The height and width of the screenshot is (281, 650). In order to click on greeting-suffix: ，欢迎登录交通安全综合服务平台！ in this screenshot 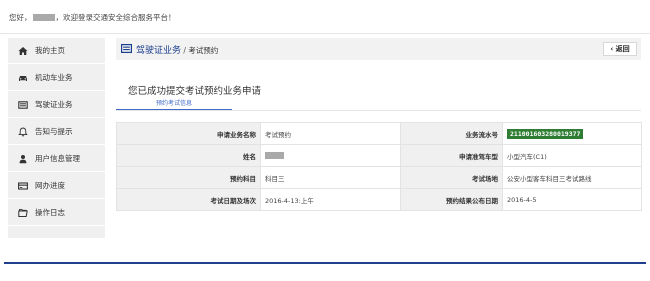, I will do `click(115, 17)`.